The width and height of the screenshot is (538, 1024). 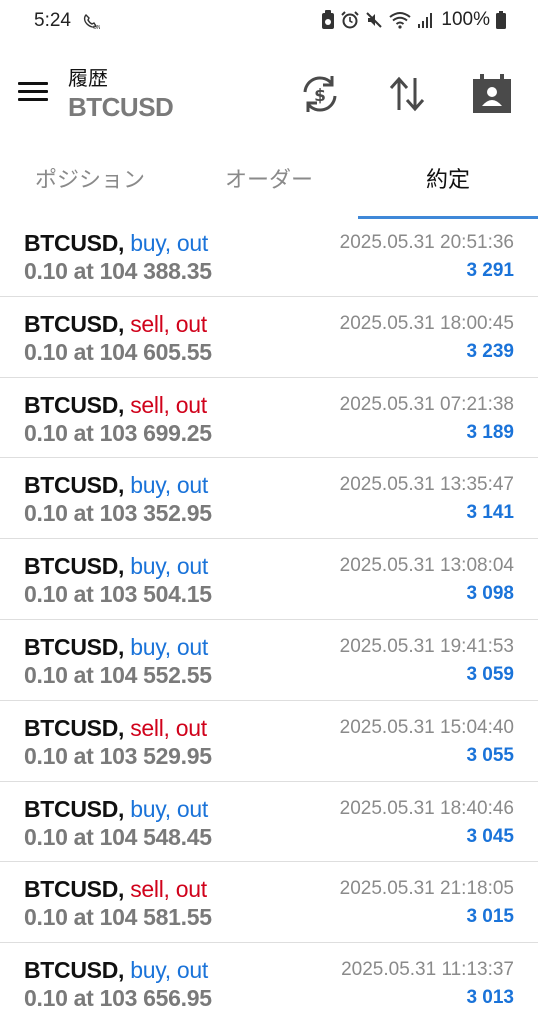 What do you see at coordinates (118, 271) in the screenshot?
I see `deal-volume-price: 0.10 at 104 388.35` at bounding box center [118, 271].